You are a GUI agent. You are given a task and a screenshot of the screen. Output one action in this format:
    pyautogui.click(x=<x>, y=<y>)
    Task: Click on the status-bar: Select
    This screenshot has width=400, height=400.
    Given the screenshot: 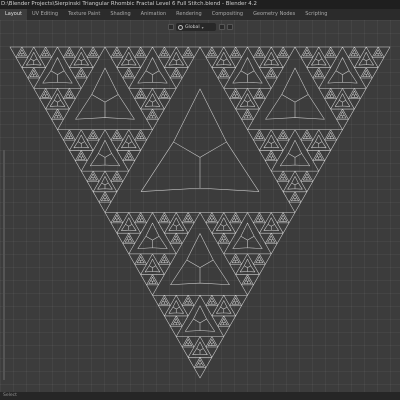 What is the action you would take?
    pyautogui.click(x=200, y=396)
    